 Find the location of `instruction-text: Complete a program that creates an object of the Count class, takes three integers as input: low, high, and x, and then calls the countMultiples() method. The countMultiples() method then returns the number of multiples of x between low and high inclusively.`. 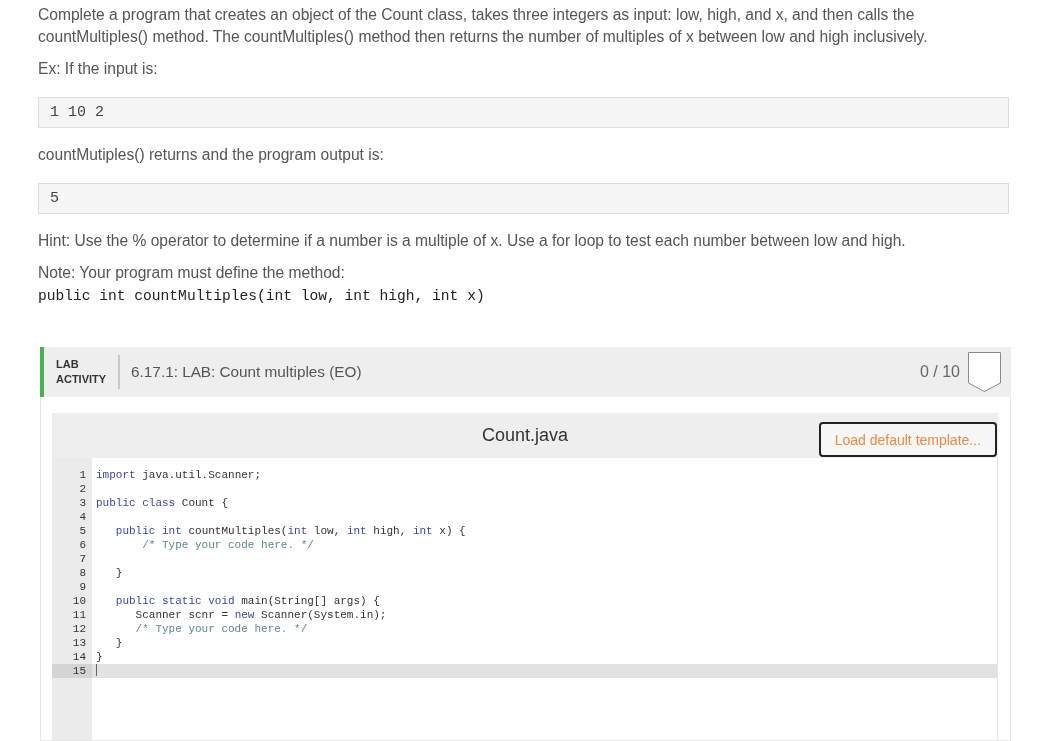

instruction-text: Complete a program that creates an object of the Count class, takes three integers as input: low, high, and x, and then calls the countMultiples() method. The countMultiples() method then returns the number of multiples of x between low and high inclusively. is located at coordinates (483, 26).